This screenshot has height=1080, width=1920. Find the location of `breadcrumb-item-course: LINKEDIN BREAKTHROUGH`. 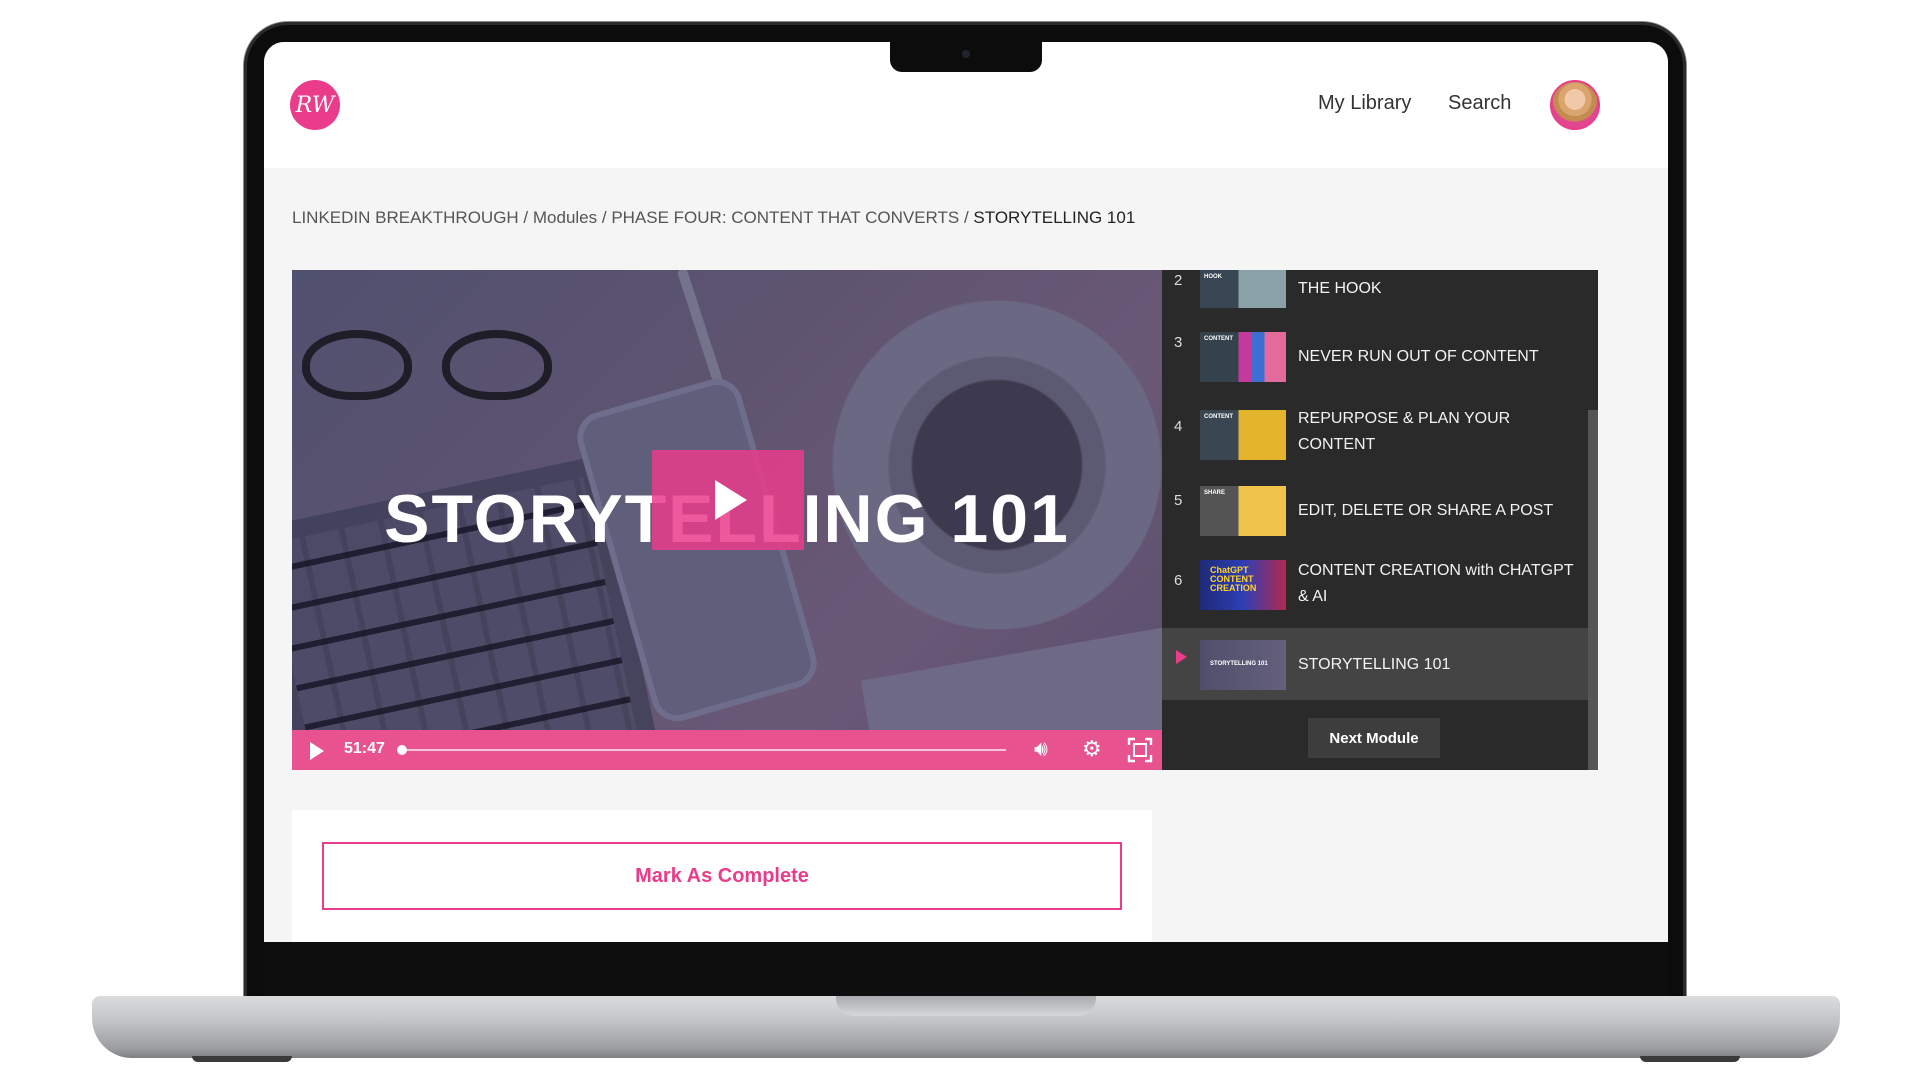

breadcrumb-item-course: LINKEDIN BREAKTHROUGH is located at coordinates (405, 217).